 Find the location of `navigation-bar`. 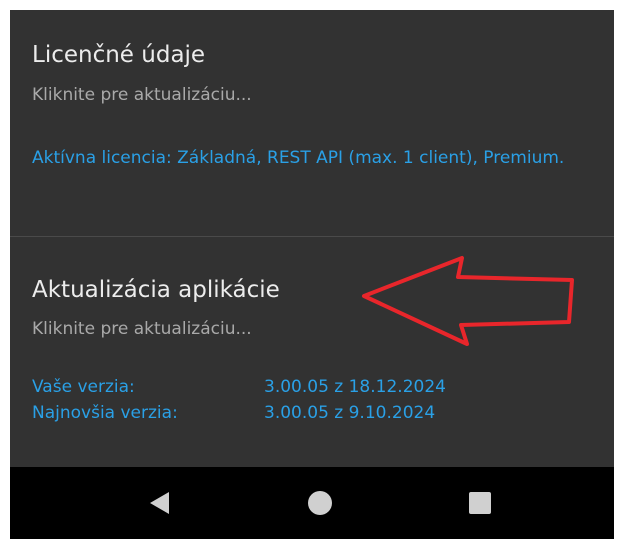

navigation-bar is located at coordinates (312, 503).